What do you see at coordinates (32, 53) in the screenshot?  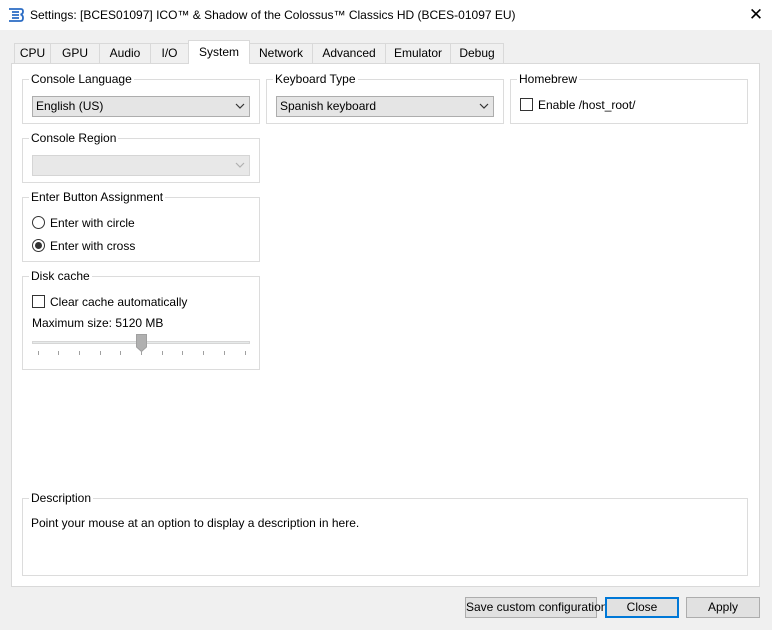 I see `tab-cpu: CPU` at bounding box center [32, 53].